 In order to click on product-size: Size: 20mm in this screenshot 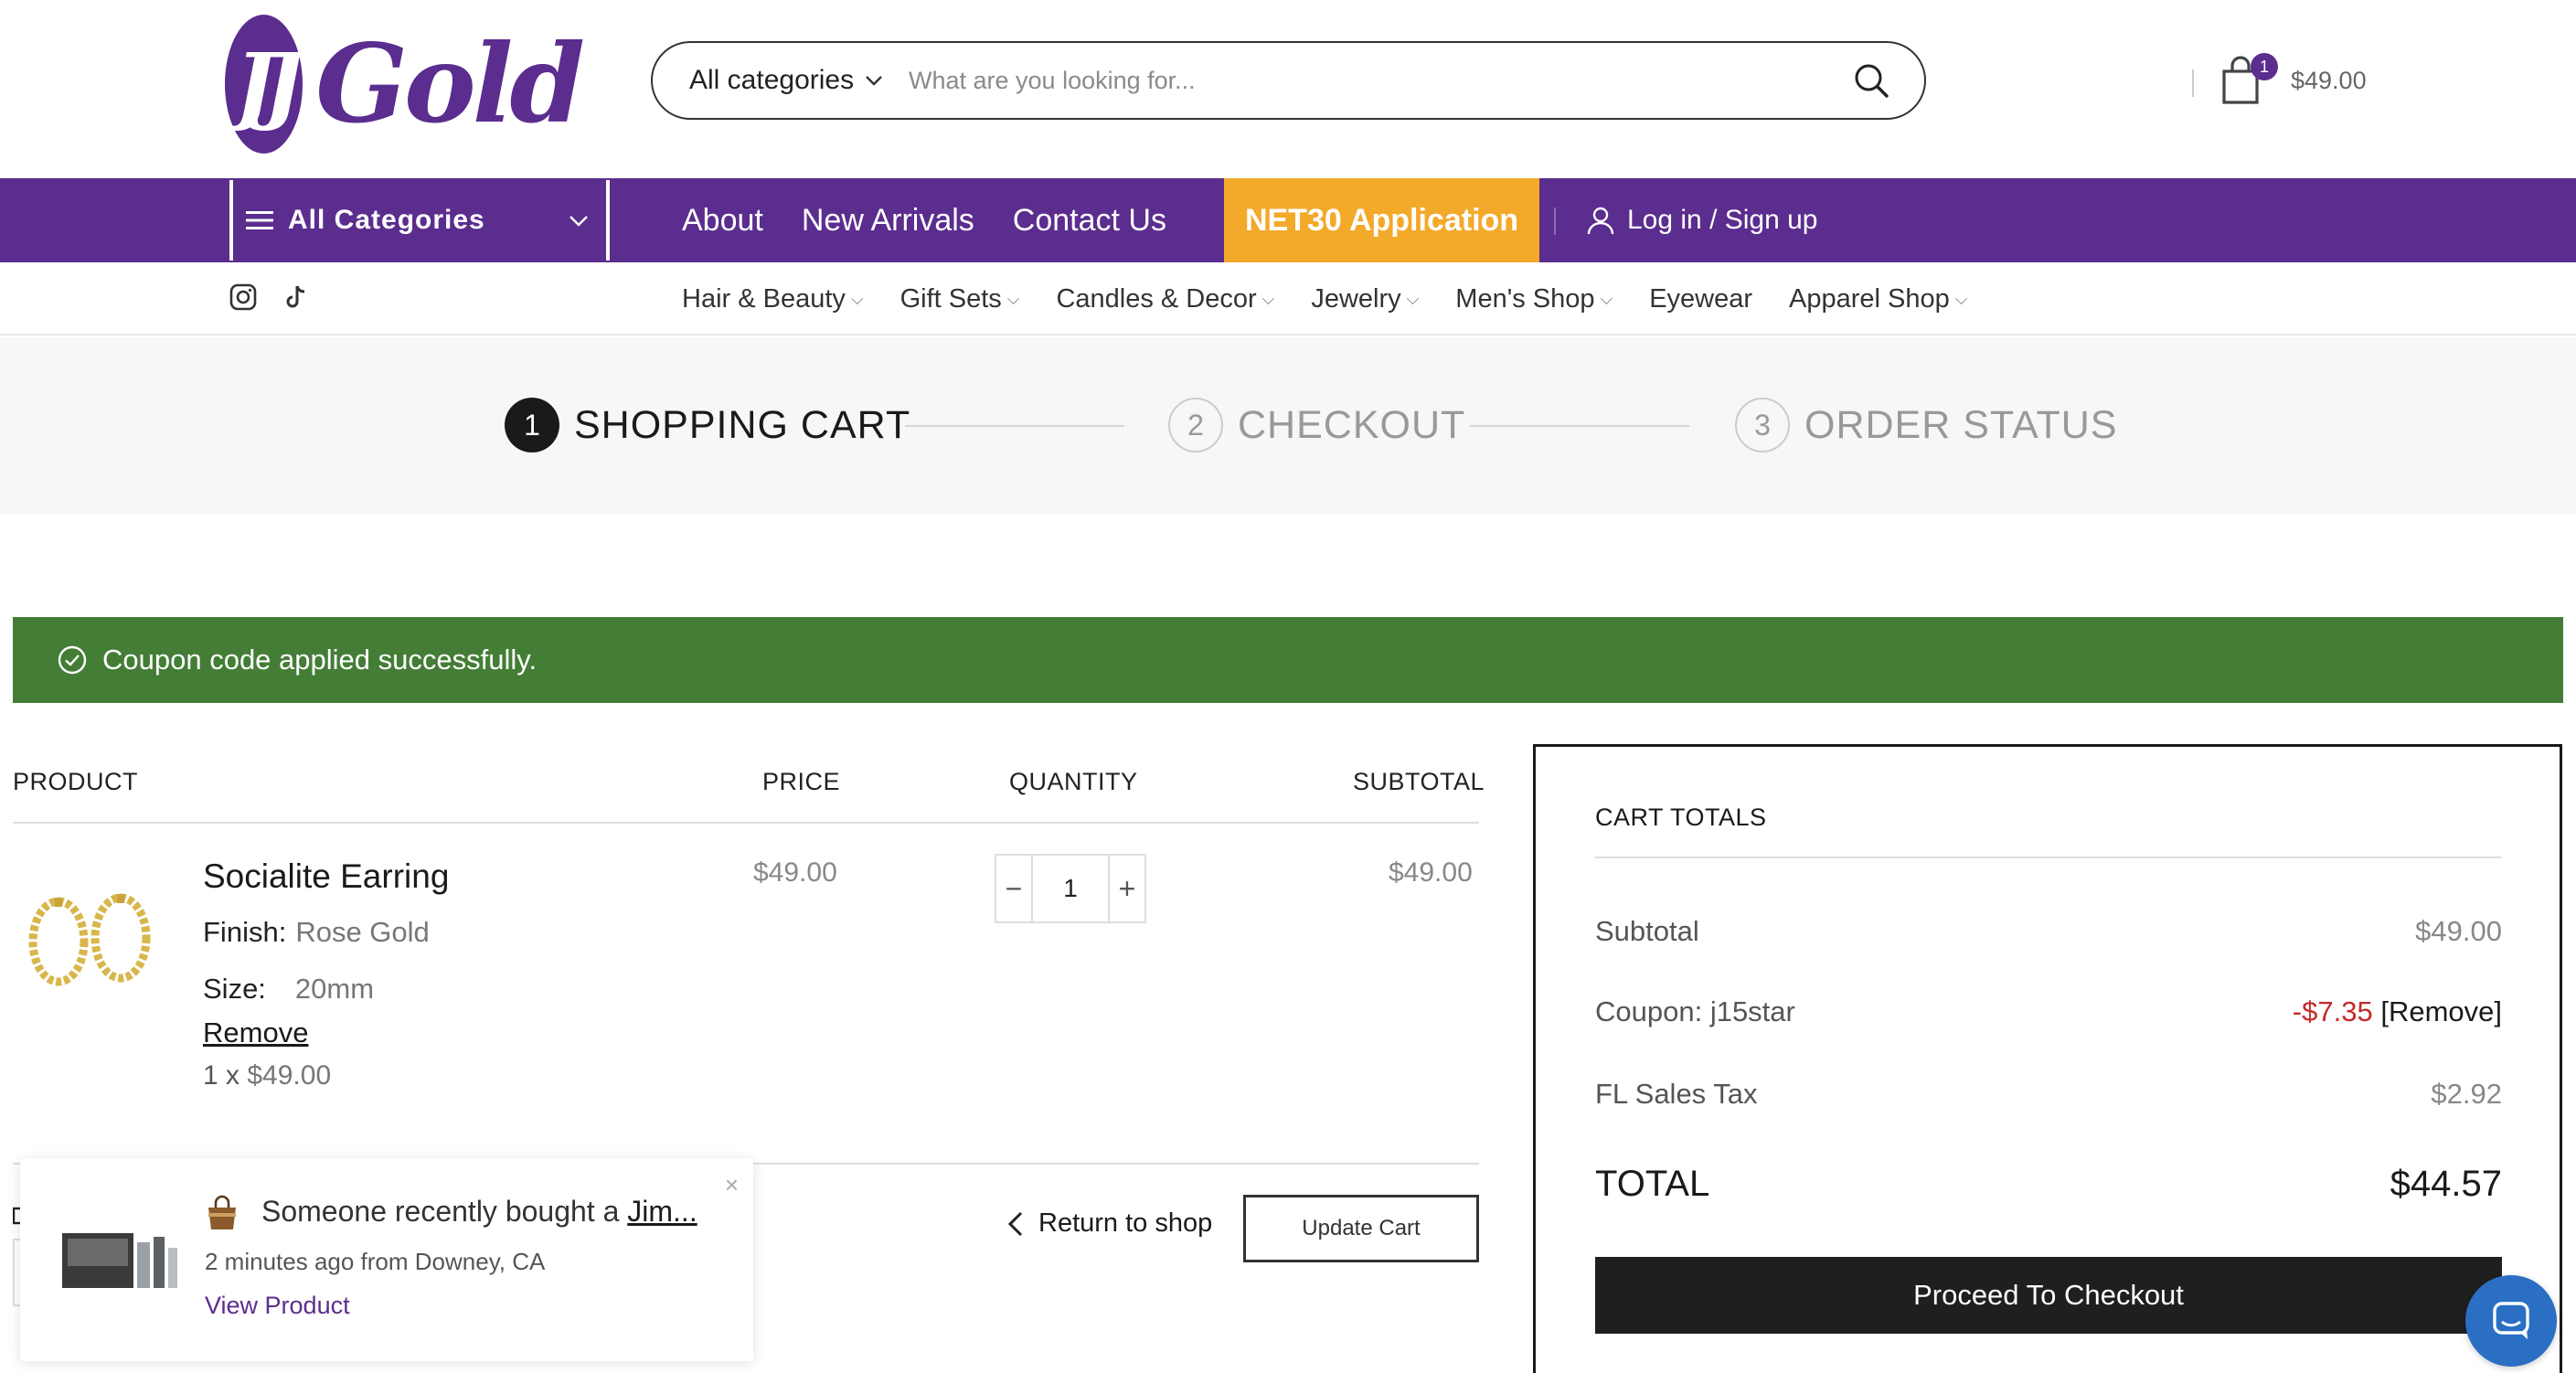, I will do `click(288, 990)`.